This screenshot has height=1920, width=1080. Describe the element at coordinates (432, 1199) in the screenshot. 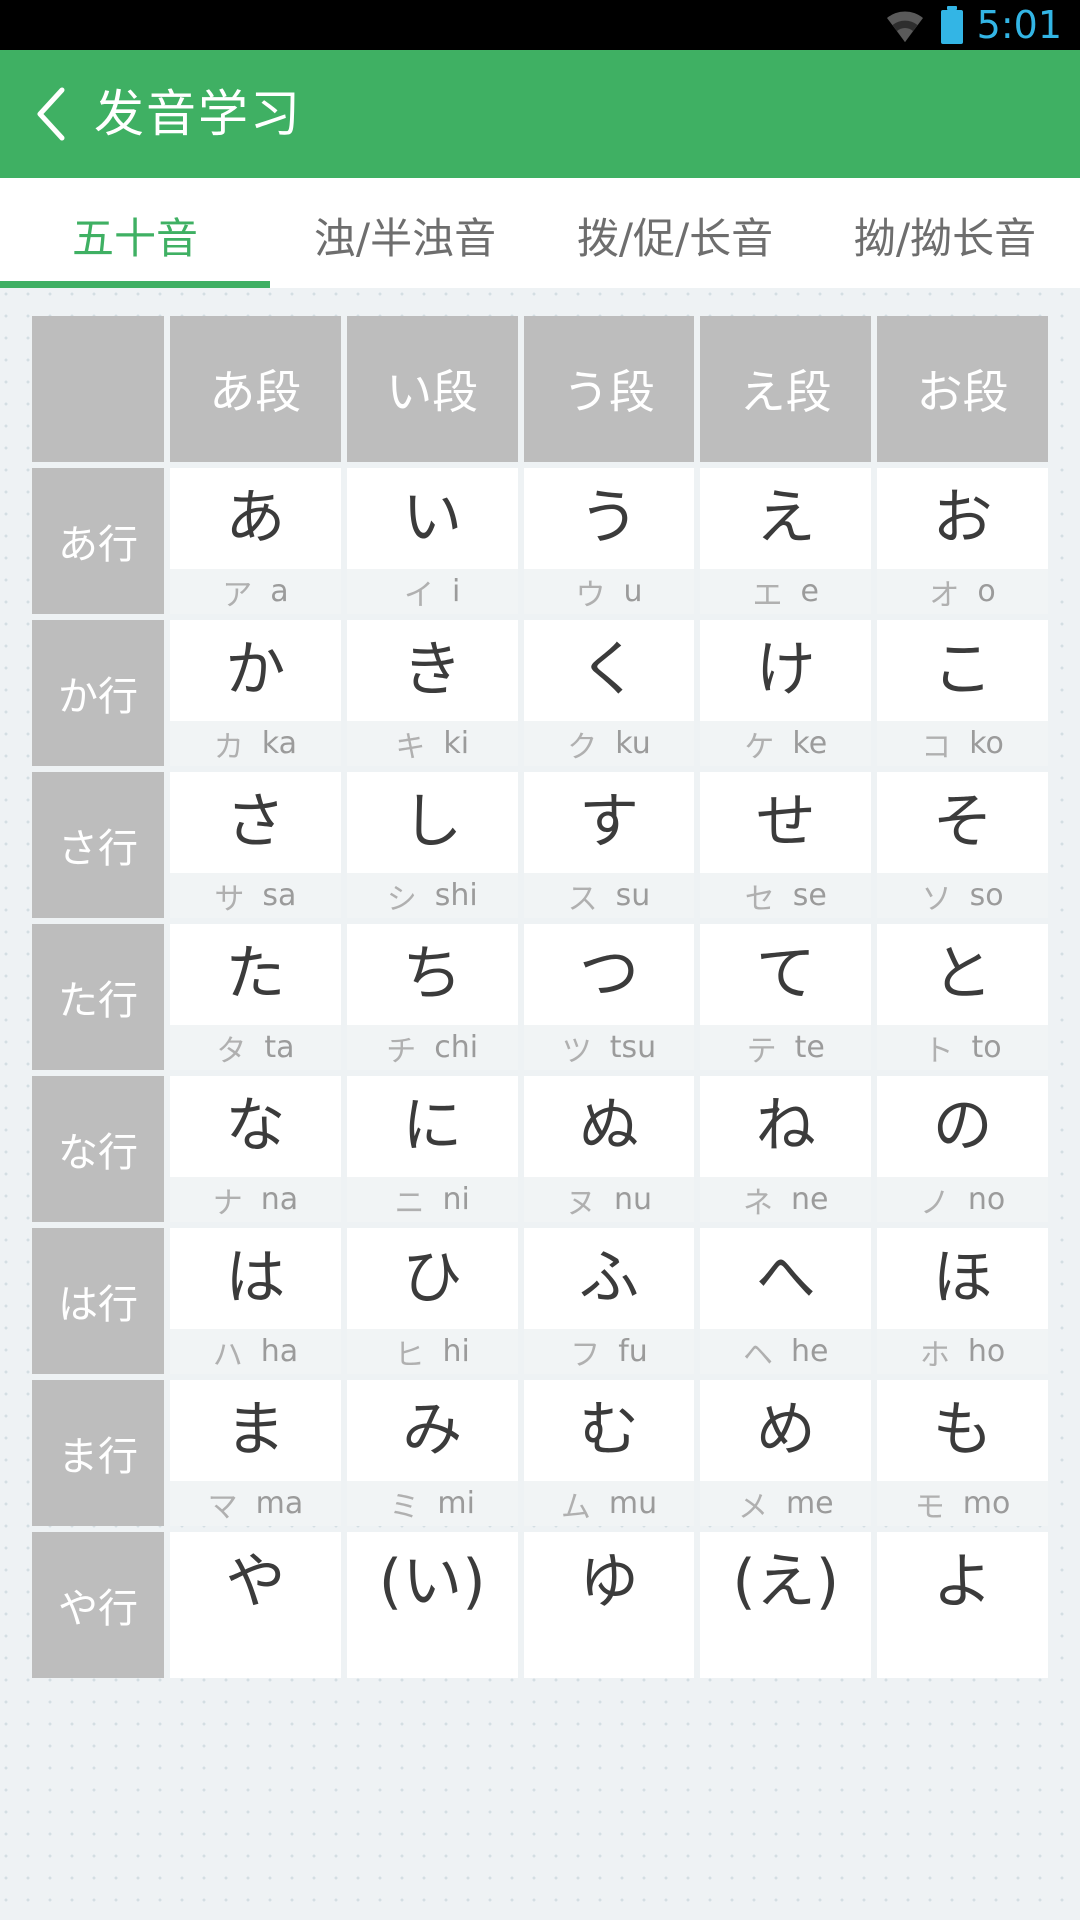

I see `kana-reading: ニ ni` at that location.